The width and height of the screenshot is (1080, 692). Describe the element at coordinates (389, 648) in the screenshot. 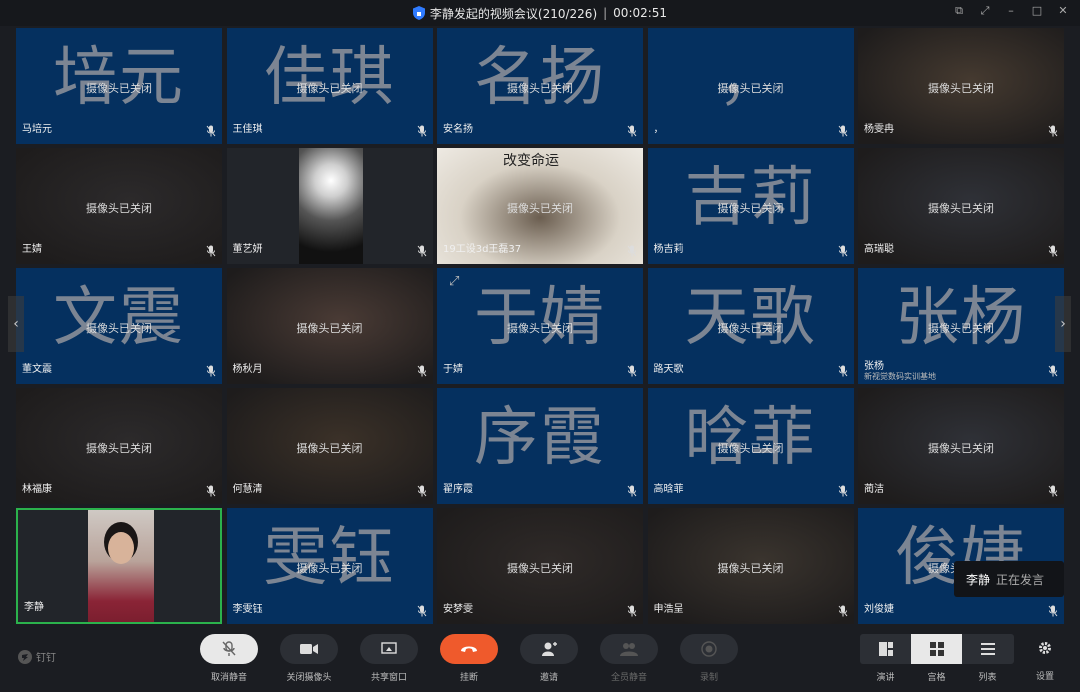

I see `share-screen-icon` at that location.